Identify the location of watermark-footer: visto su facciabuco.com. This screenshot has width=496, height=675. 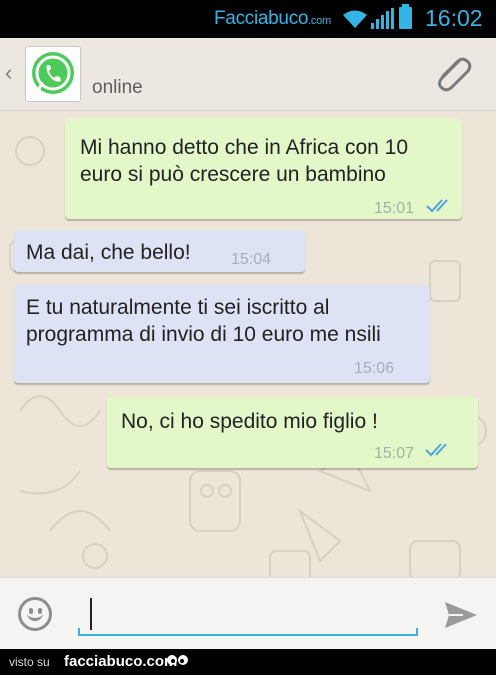
(248, 662).